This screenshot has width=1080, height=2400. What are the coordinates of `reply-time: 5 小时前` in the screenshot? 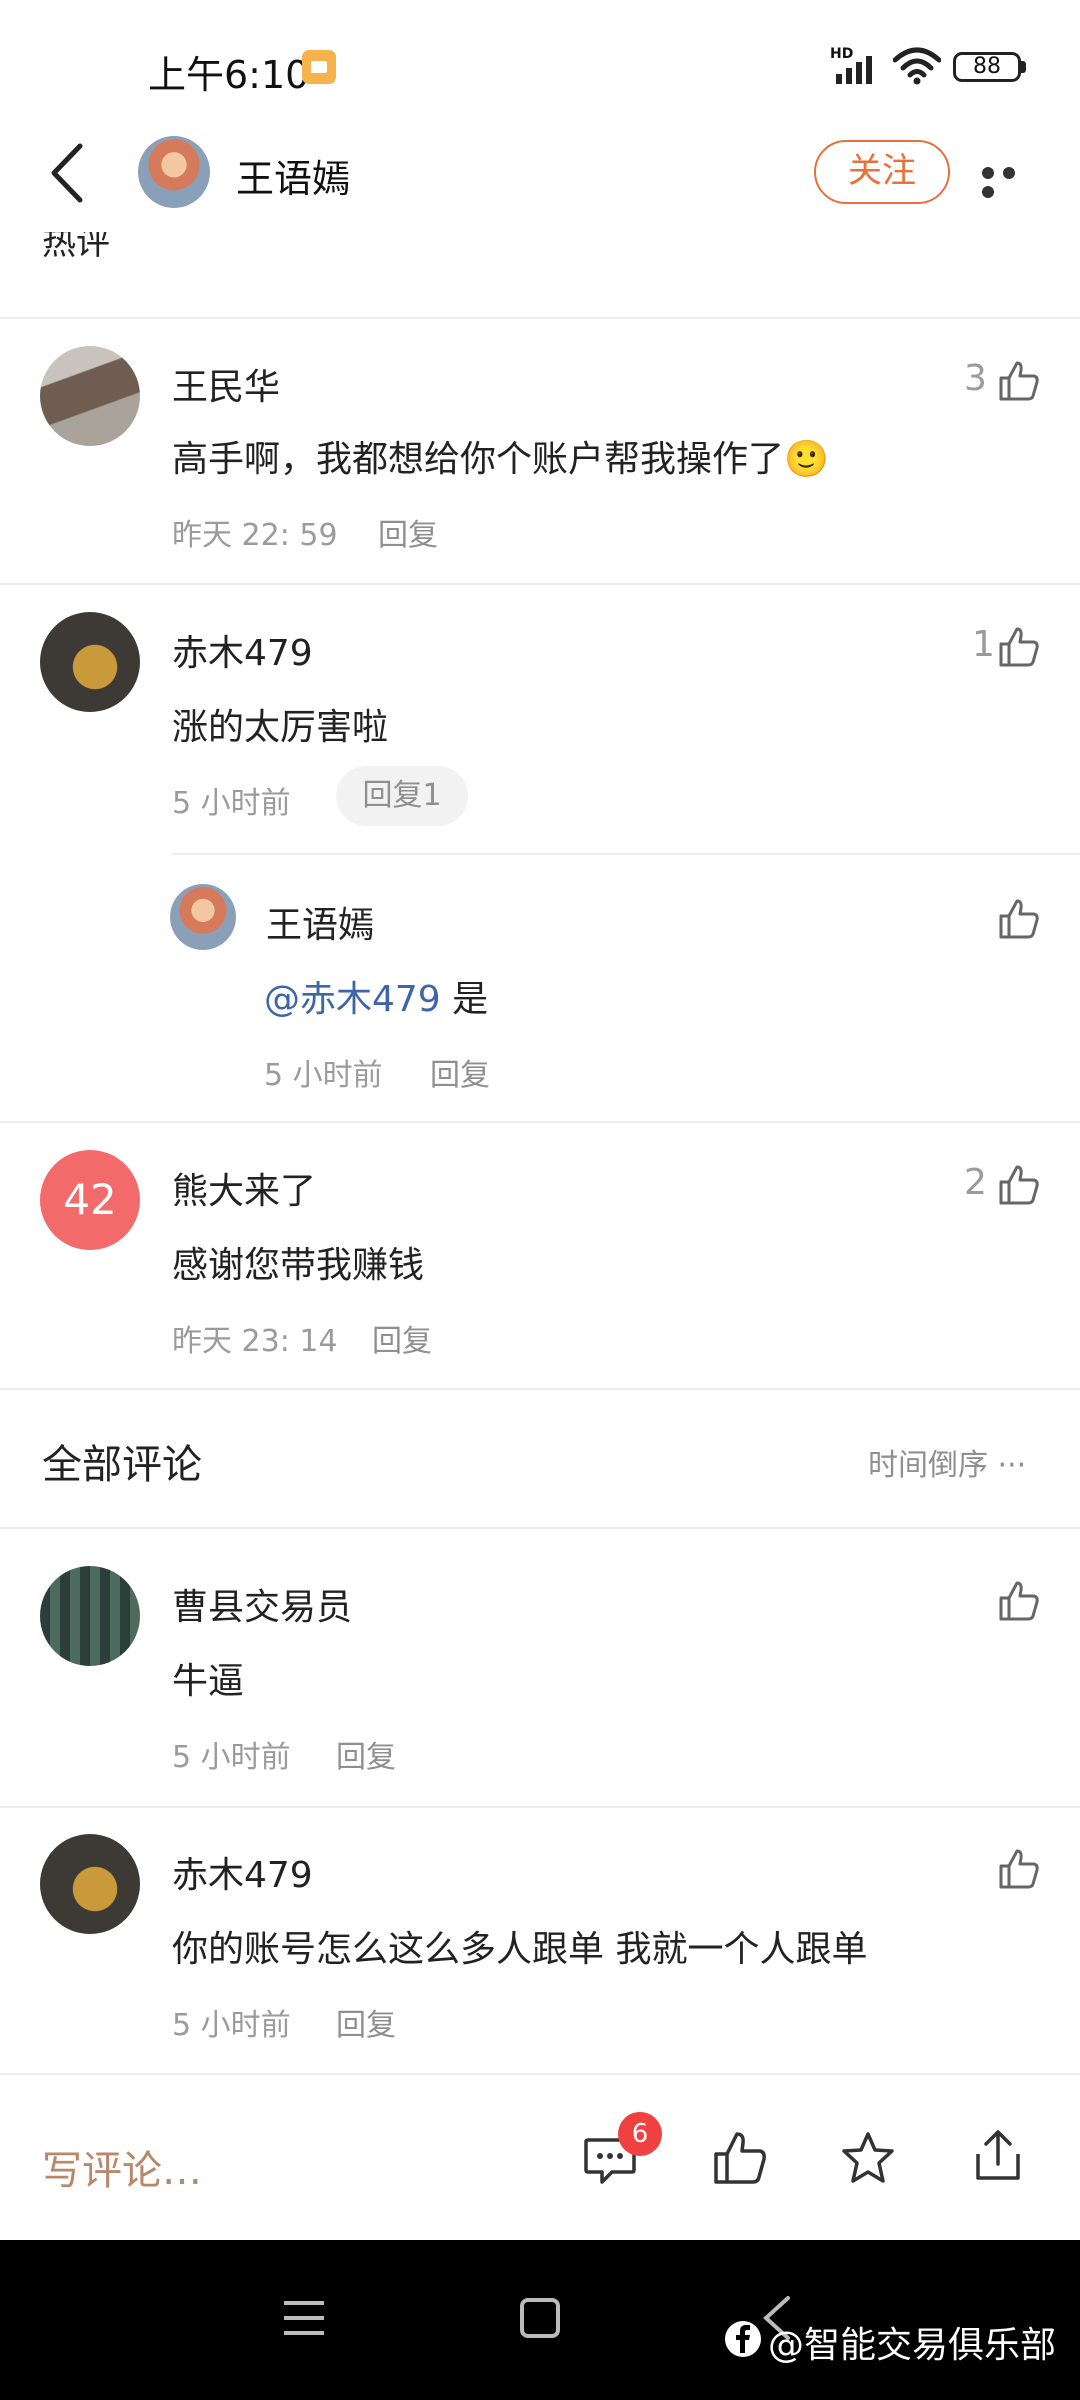 It's located at (323, 1075).